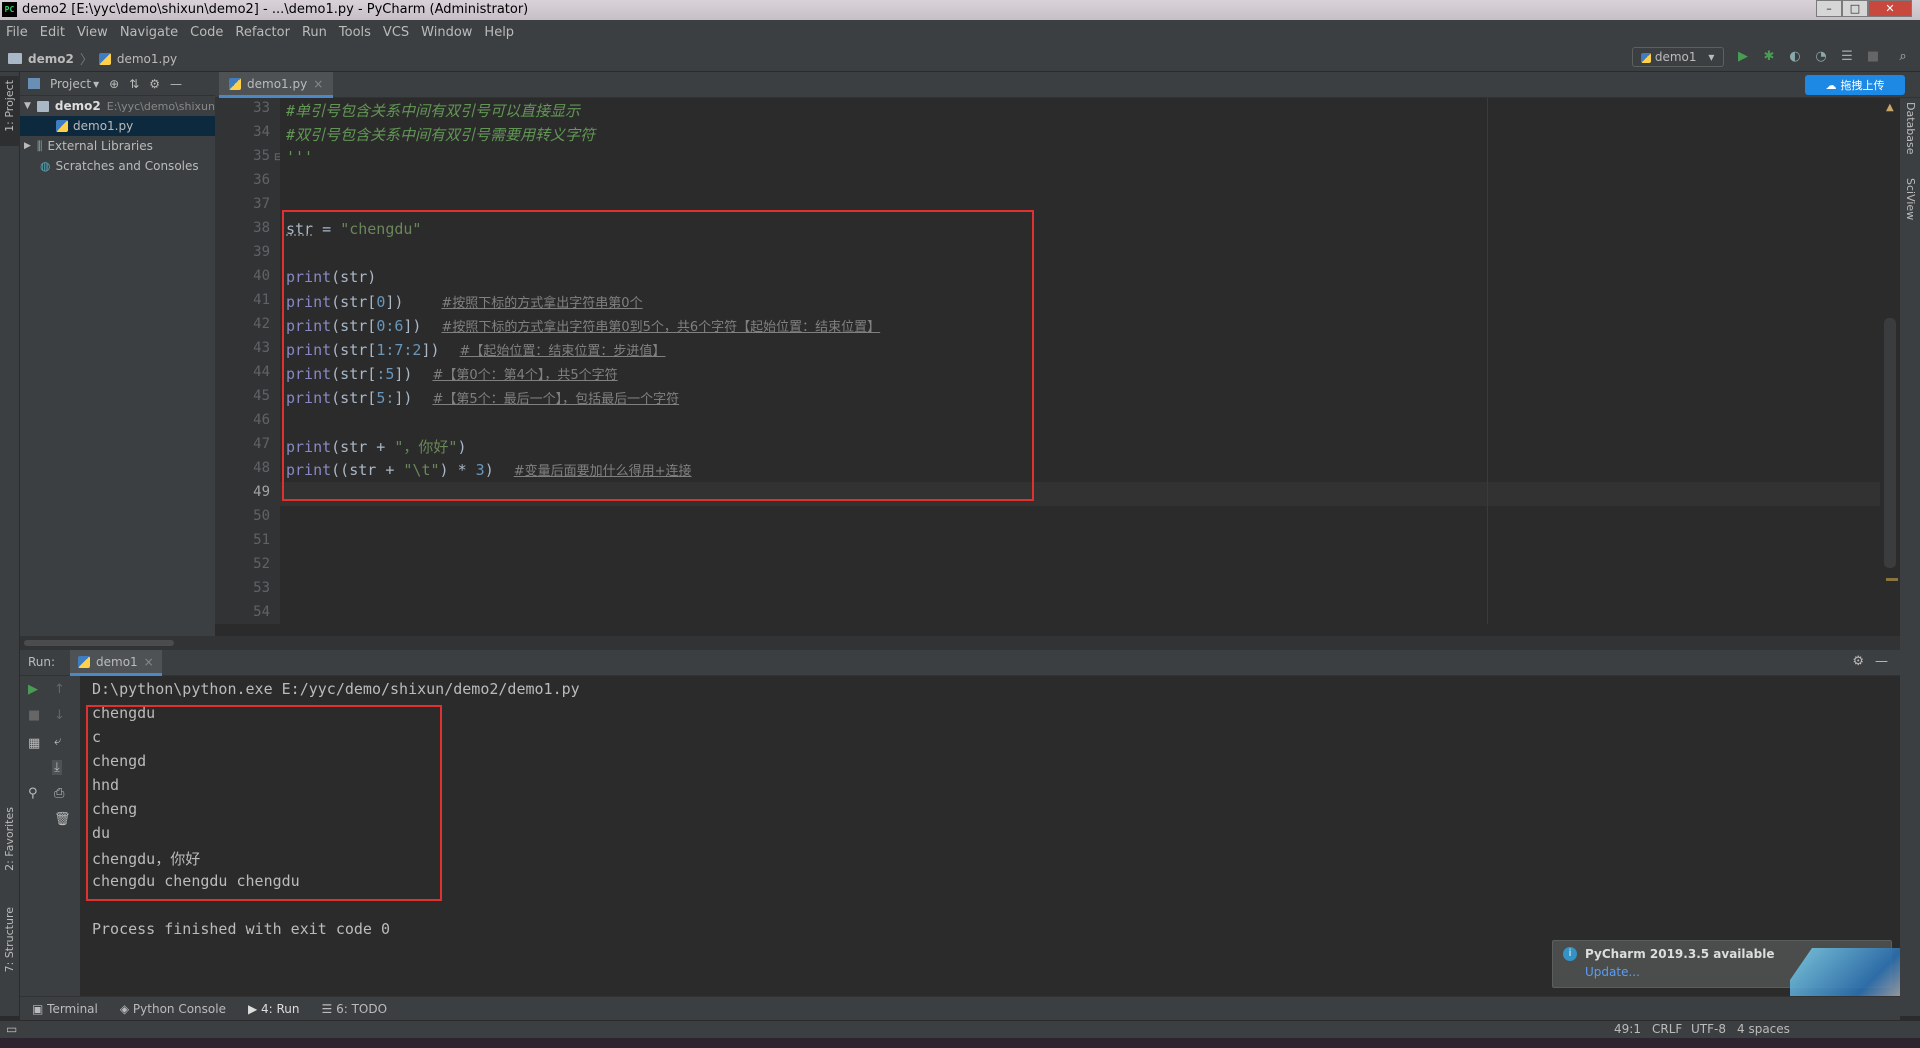 This screenshot has width=1920, height=1048. I want to click on editor-scrollbar: ▲, so click(1890, 361).